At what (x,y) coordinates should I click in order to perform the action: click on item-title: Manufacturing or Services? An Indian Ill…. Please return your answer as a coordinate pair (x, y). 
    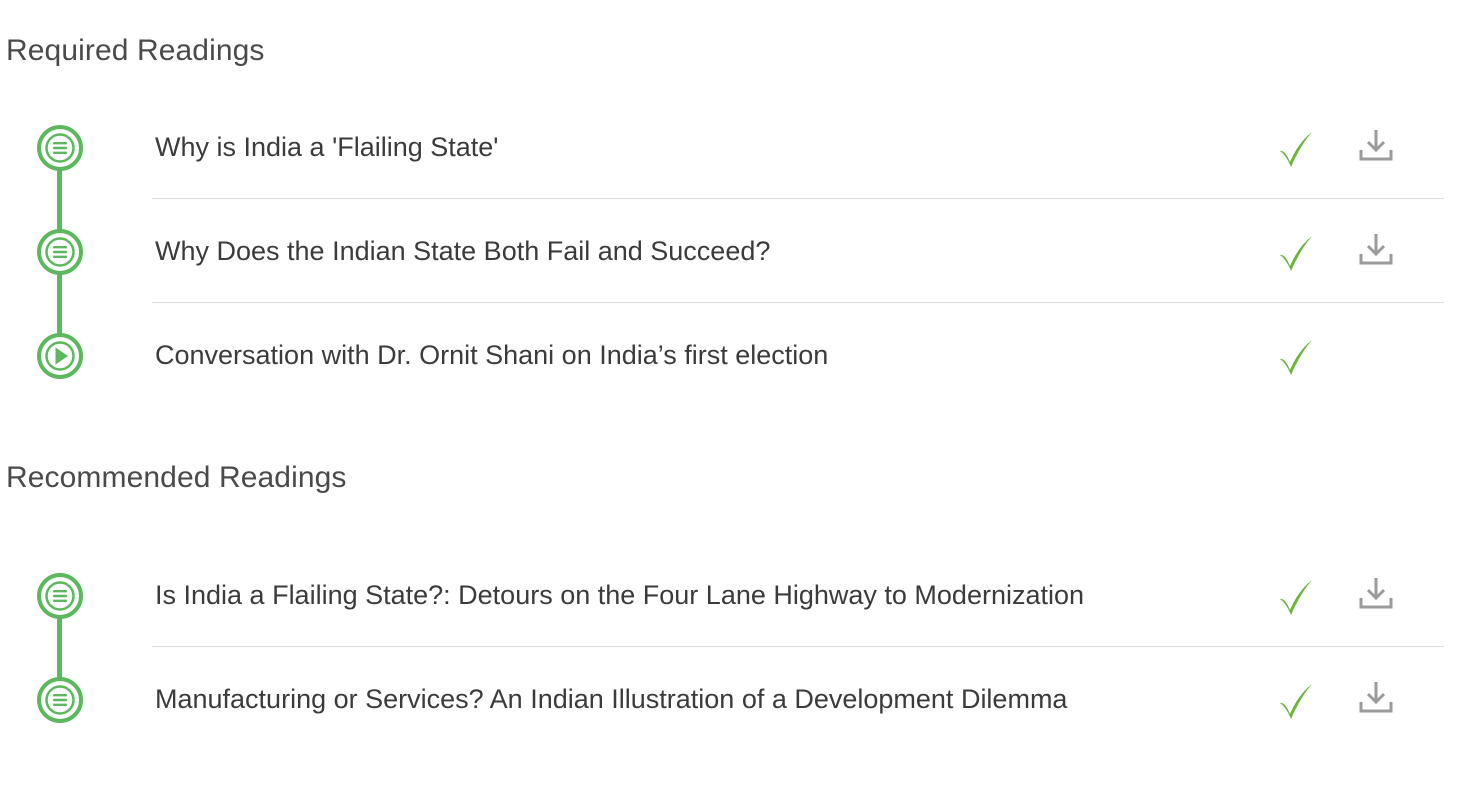
    Looking at the image, I should click on (611, 699).